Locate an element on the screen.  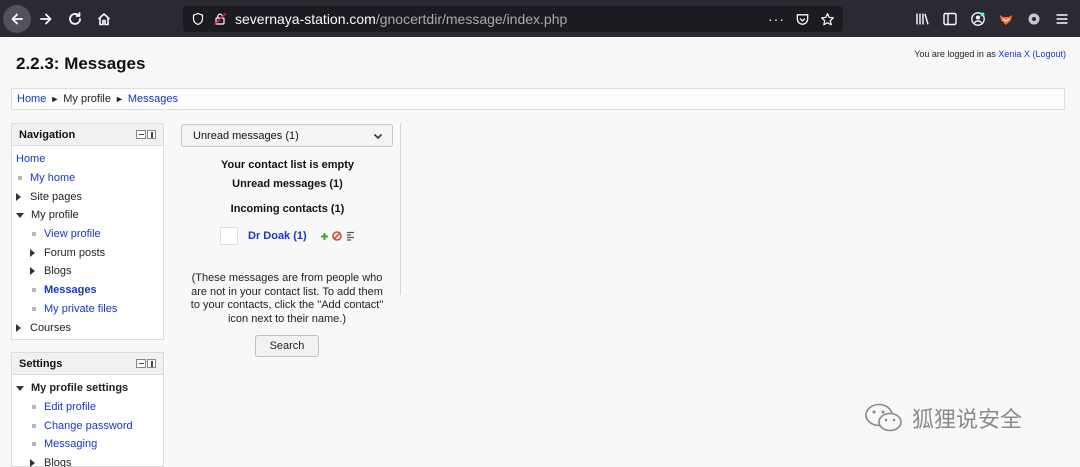
arrow-right-icon is located at coordinates (46, 18).